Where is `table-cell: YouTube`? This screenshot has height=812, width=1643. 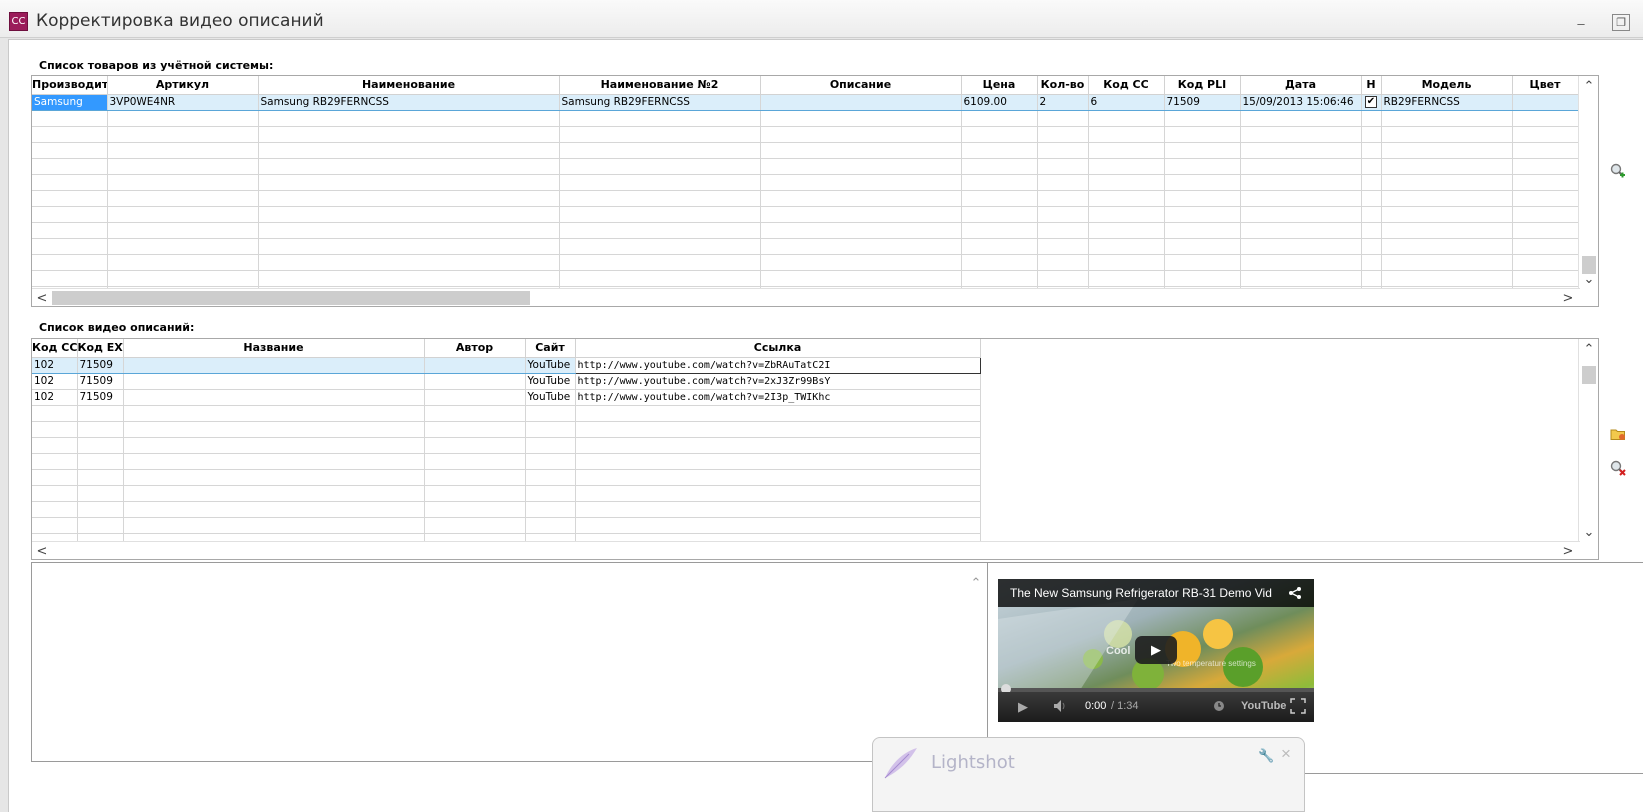 table-cell: YouTube is located at coordinates (550, 381).